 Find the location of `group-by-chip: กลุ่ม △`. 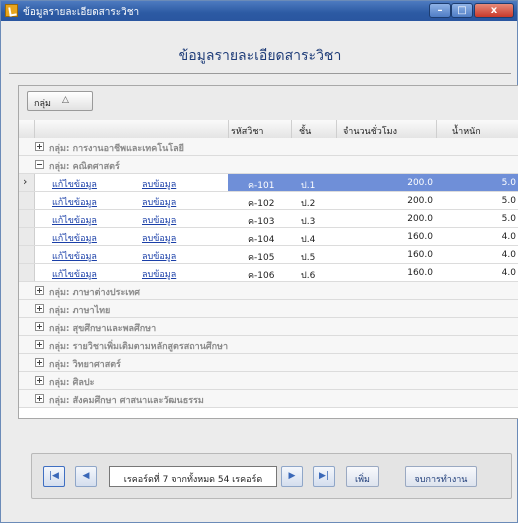

group-by-chip: กลุ่ม △ is located at coordinates (60, 101).